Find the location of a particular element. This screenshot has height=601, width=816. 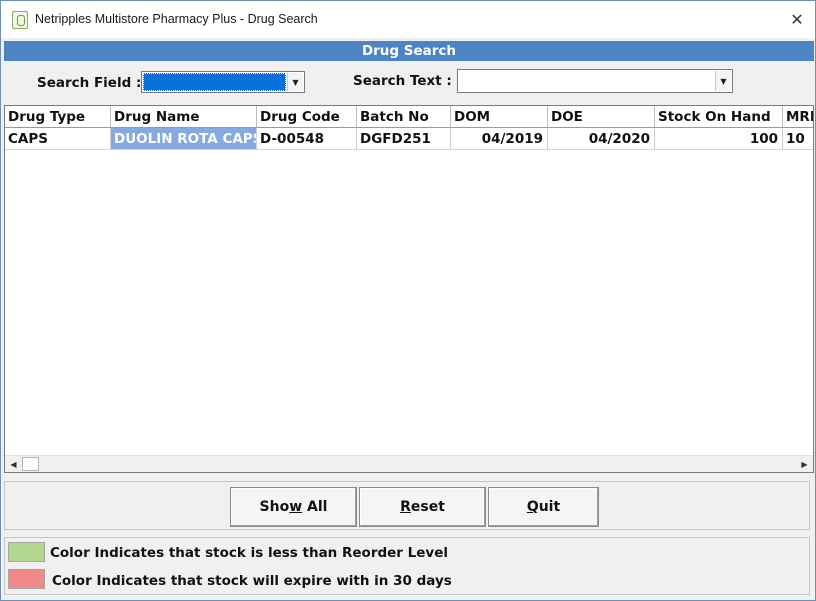

search-text-input: ▼ is located at coordinates (595, 81).